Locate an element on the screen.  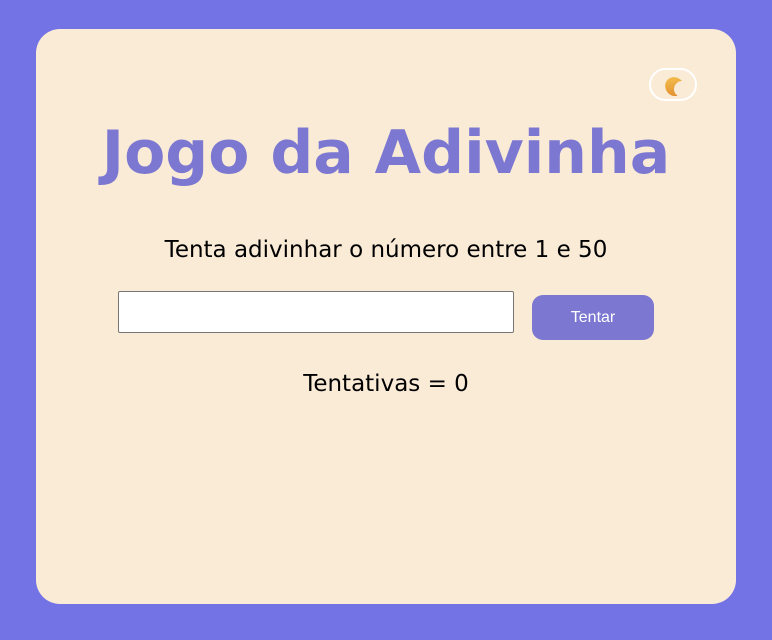
theme-toggle-button is located at coordinates (673, 84).